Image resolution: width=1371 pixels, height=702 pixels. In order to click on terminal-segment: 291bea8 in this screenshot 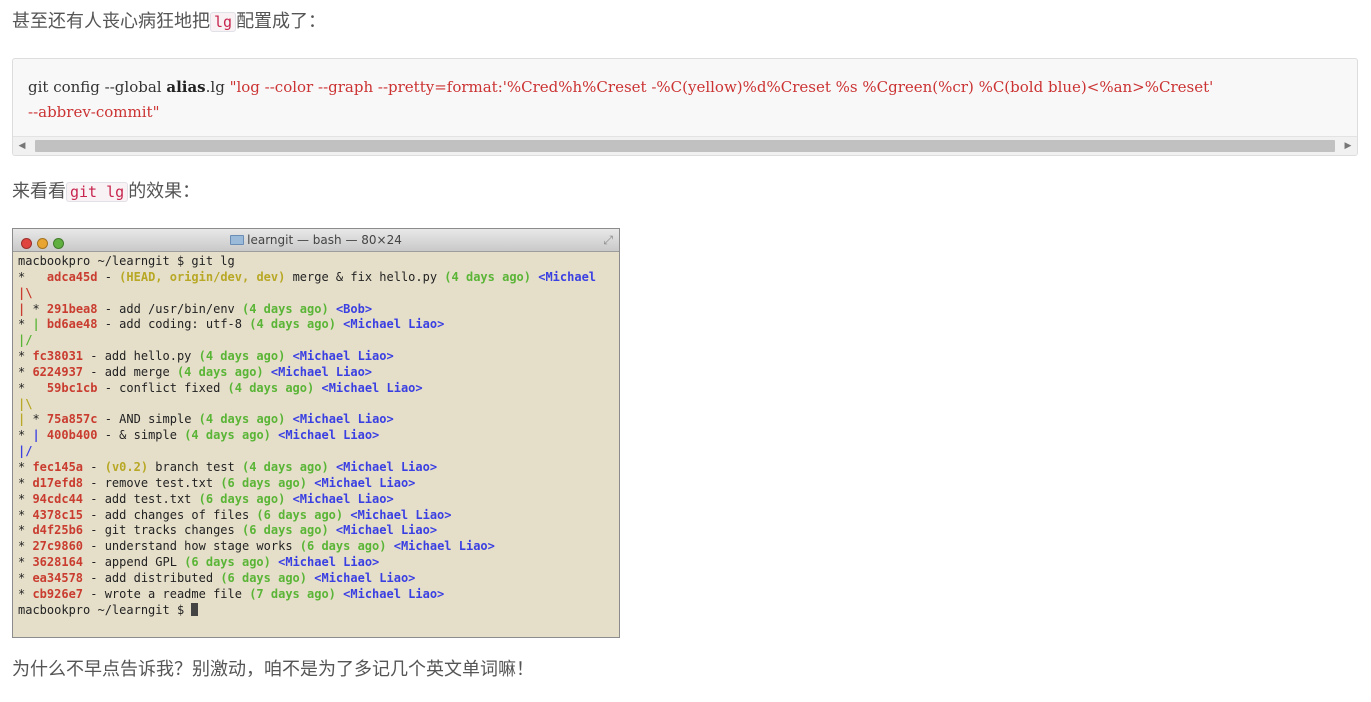, I will do `click(72, 308)`.